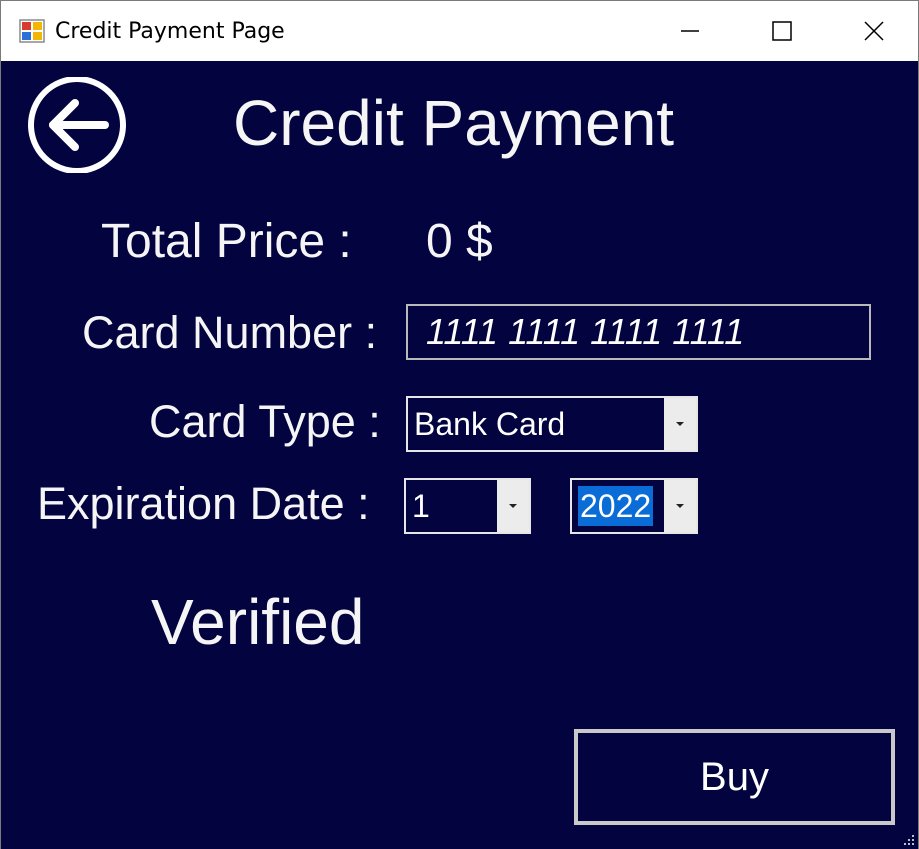 The width and height of the screenshot is (919, 849). I want to click on expiration-year-dropdown-button, so click(680, 506).